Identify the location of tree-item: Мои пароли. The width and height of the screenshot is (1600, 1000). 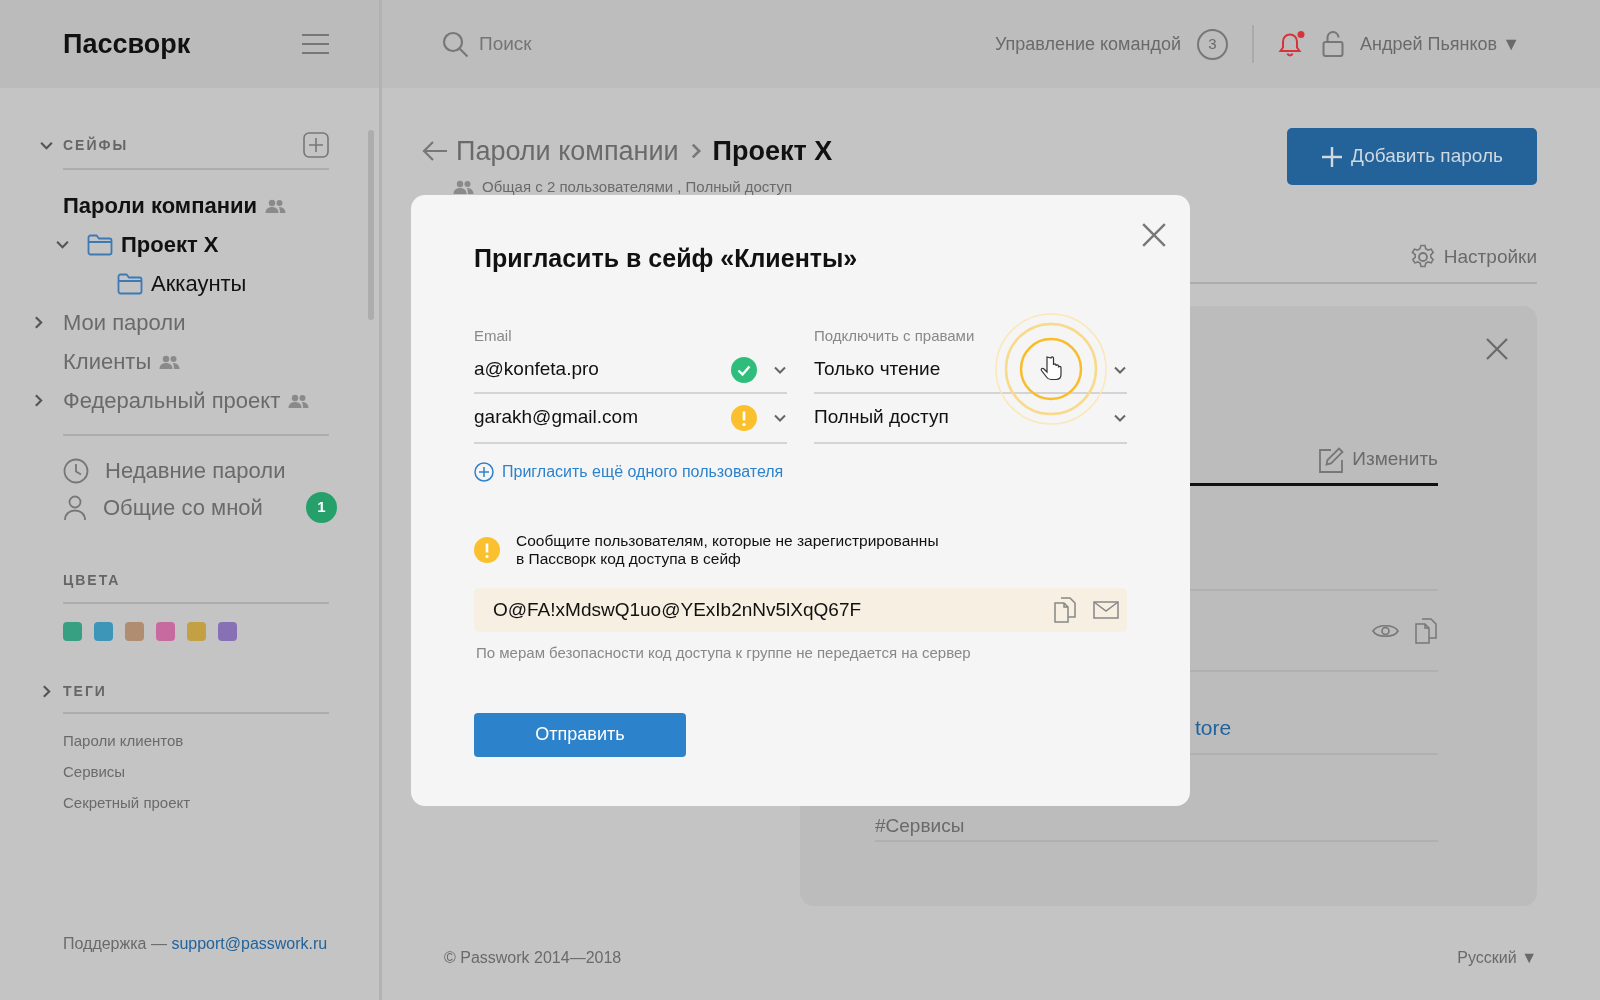
(124, 322).